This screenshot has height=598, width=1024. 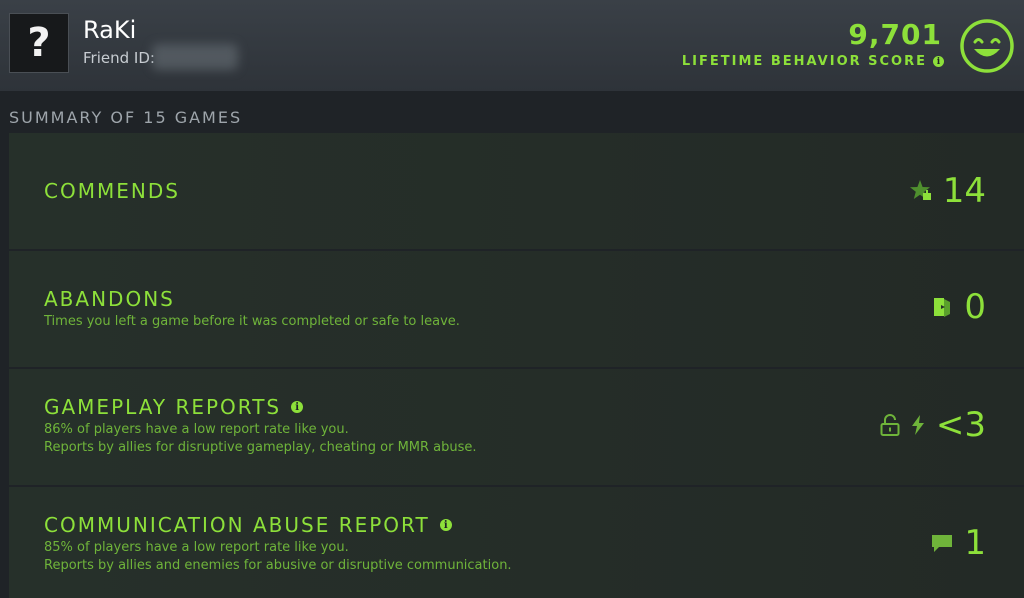 What do you see at coordinates (960, 425) in the screenshot?
I see `stat-value-text: <3` at bounding box center [960, 425].